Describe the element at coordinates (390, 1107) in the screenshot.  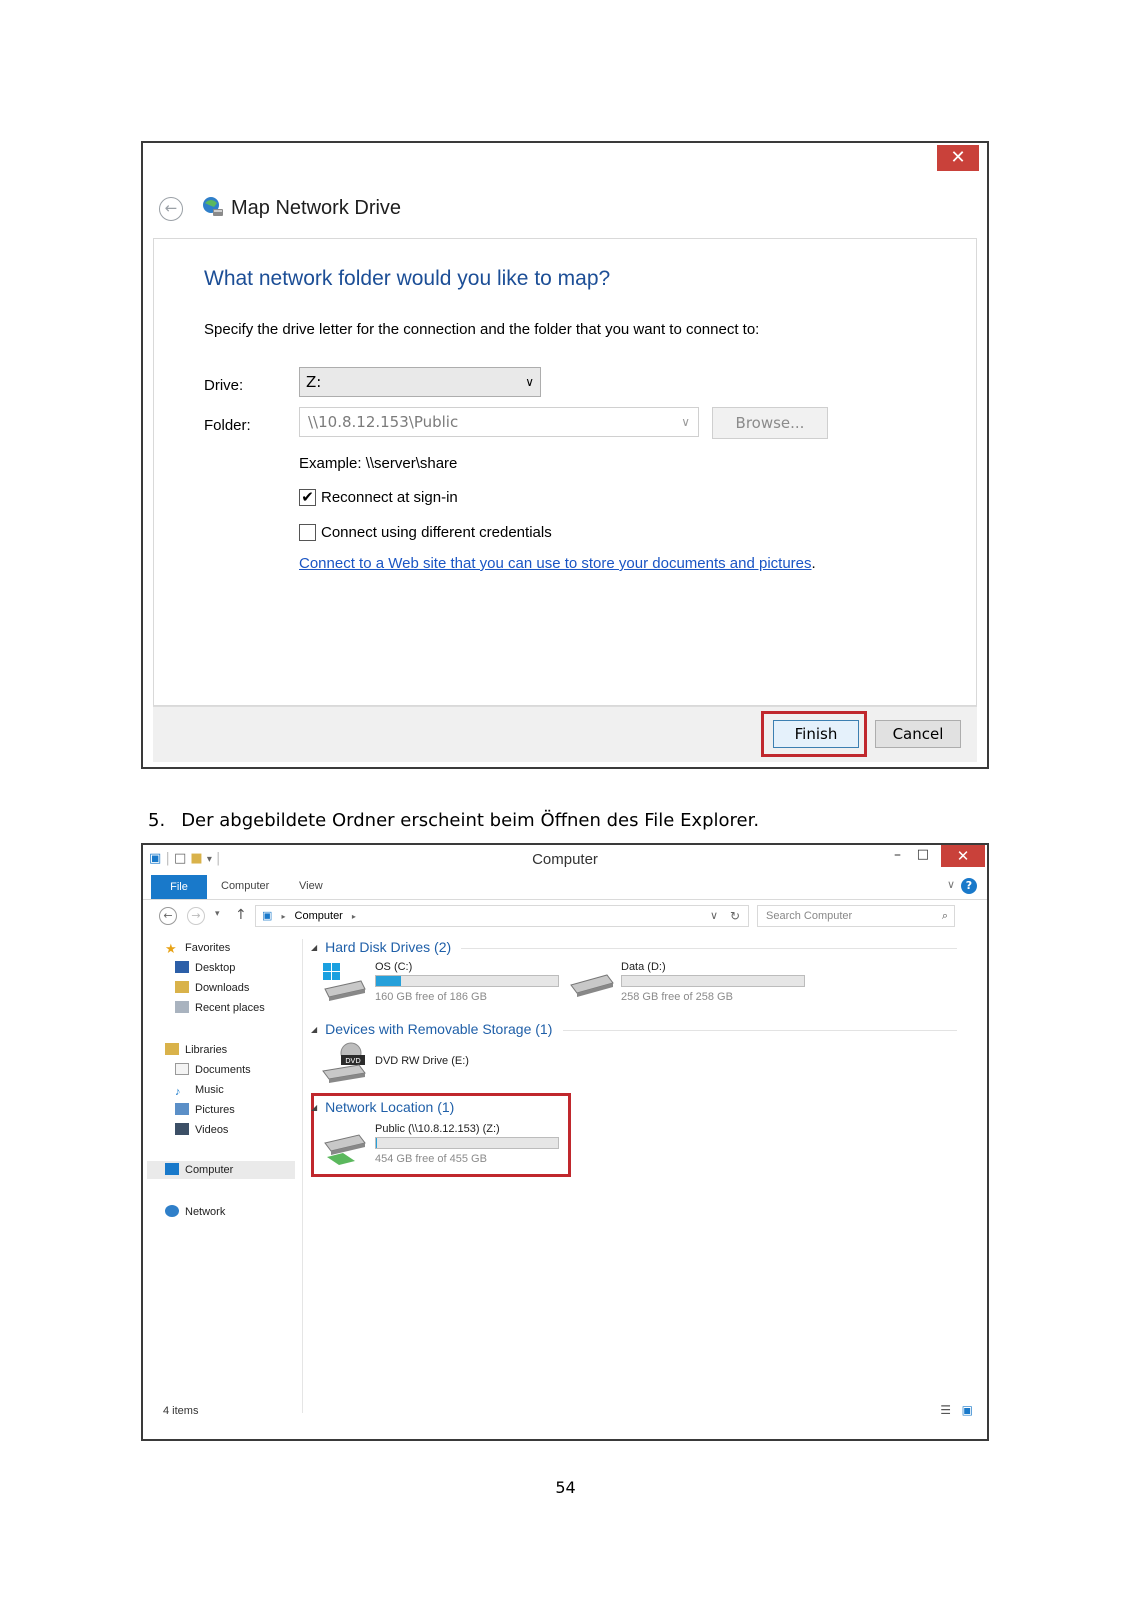
I see `group-header-label: Network Location (1)` at that location.